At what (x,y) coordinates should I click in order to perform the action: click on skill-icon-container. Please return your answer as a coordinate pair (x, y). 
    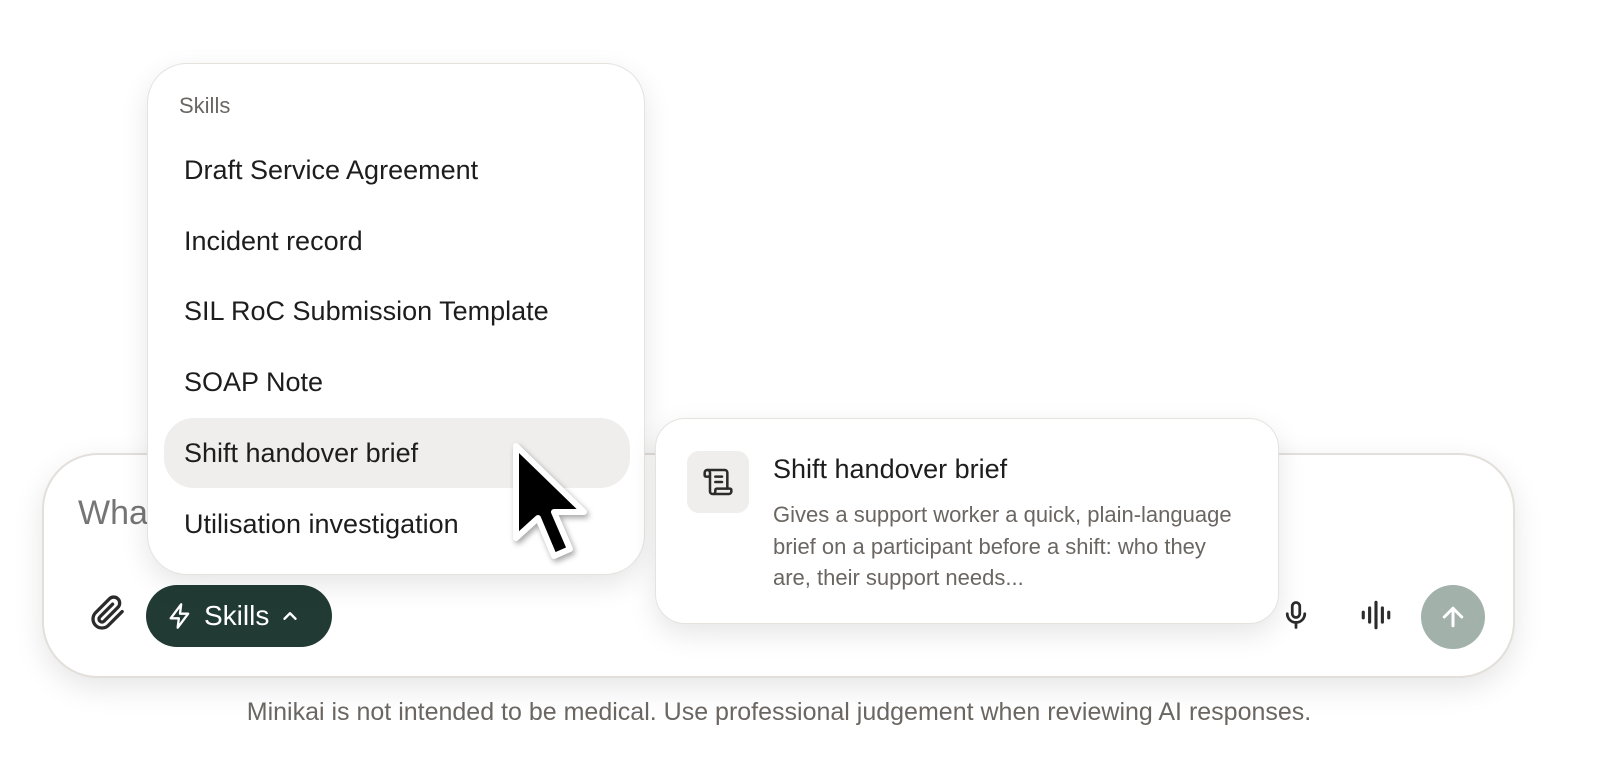
    Looking at the image, I should click on (718, 482).